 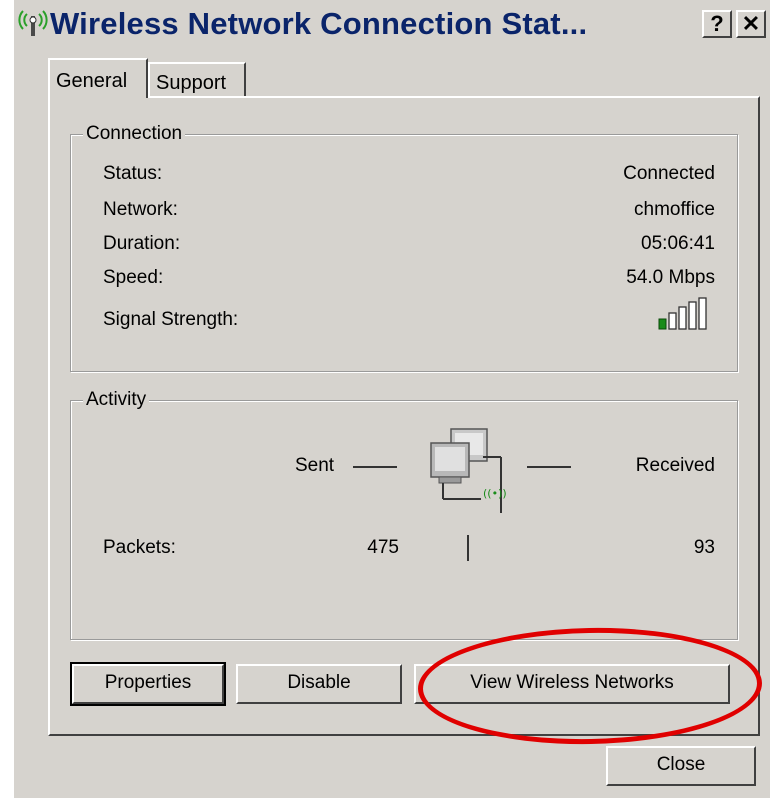 I want to click on signal-strength-label: Signal Strength:, so click(x=171, y=319).